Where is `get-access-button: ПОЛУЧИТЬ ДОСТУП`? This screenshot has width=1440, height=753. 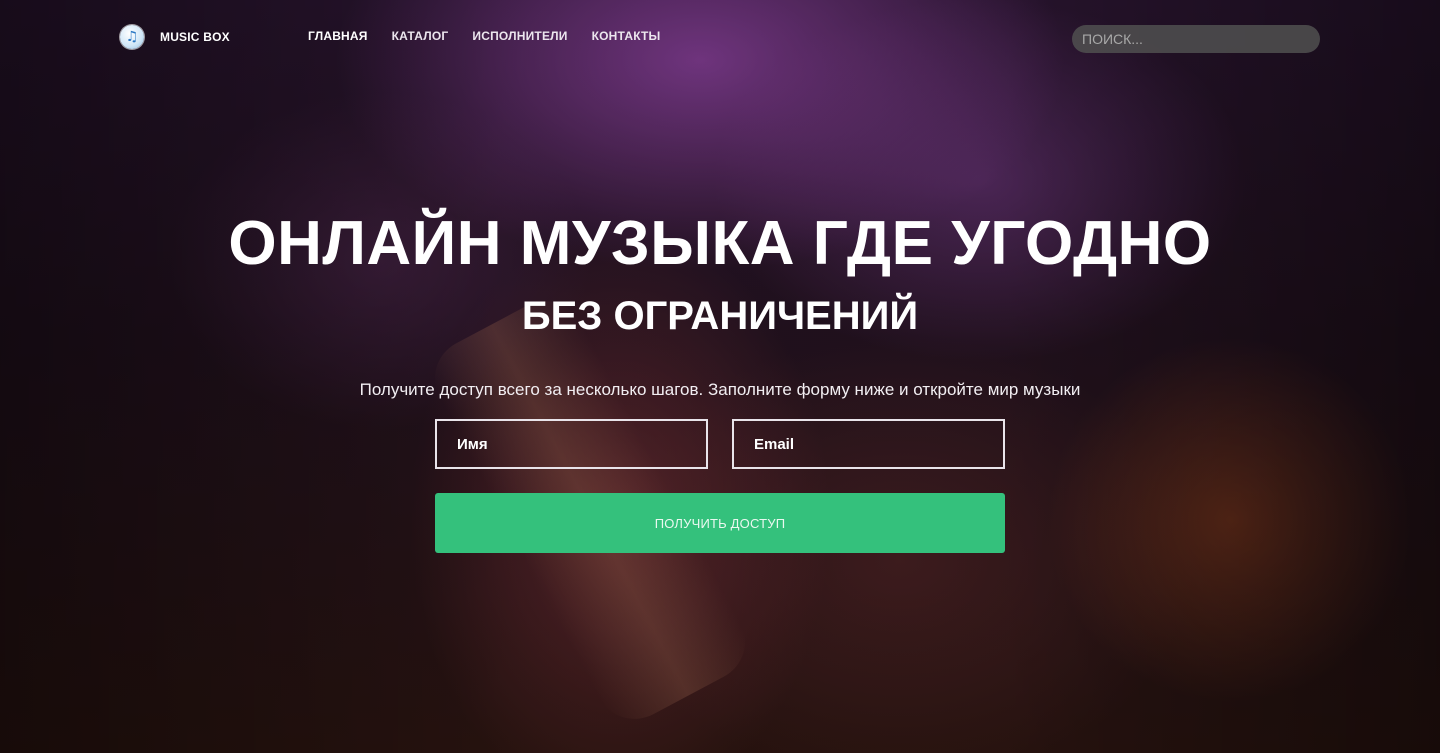 get-access-button: ПОЛУЧИТЬ ДОСТУП is located at coordinates (720, 523).